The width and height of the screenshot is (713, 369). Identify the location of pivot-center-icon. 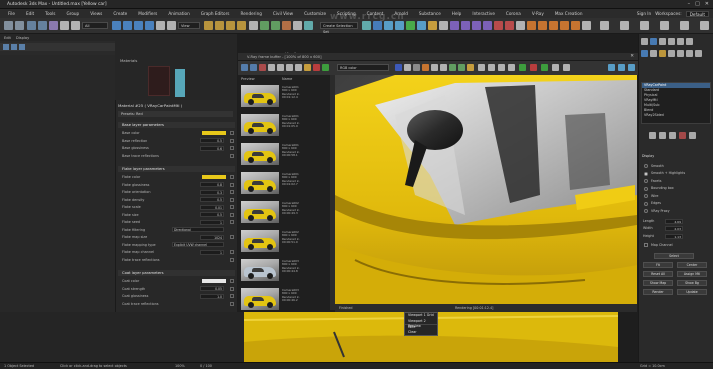
(160, 25).